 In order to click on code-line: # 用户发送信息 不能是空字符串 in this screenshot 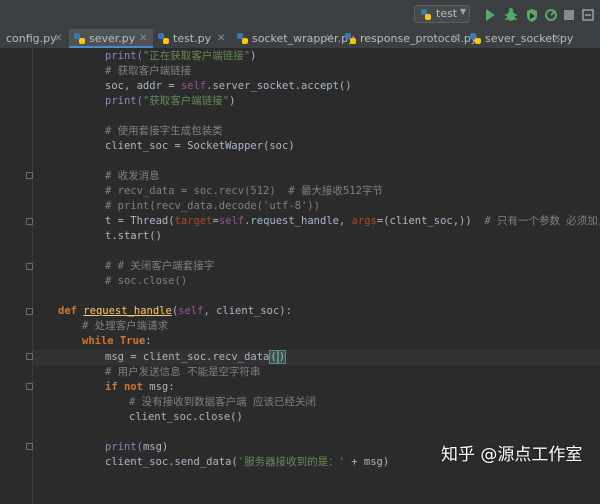, I will do `click(183, 372)`.